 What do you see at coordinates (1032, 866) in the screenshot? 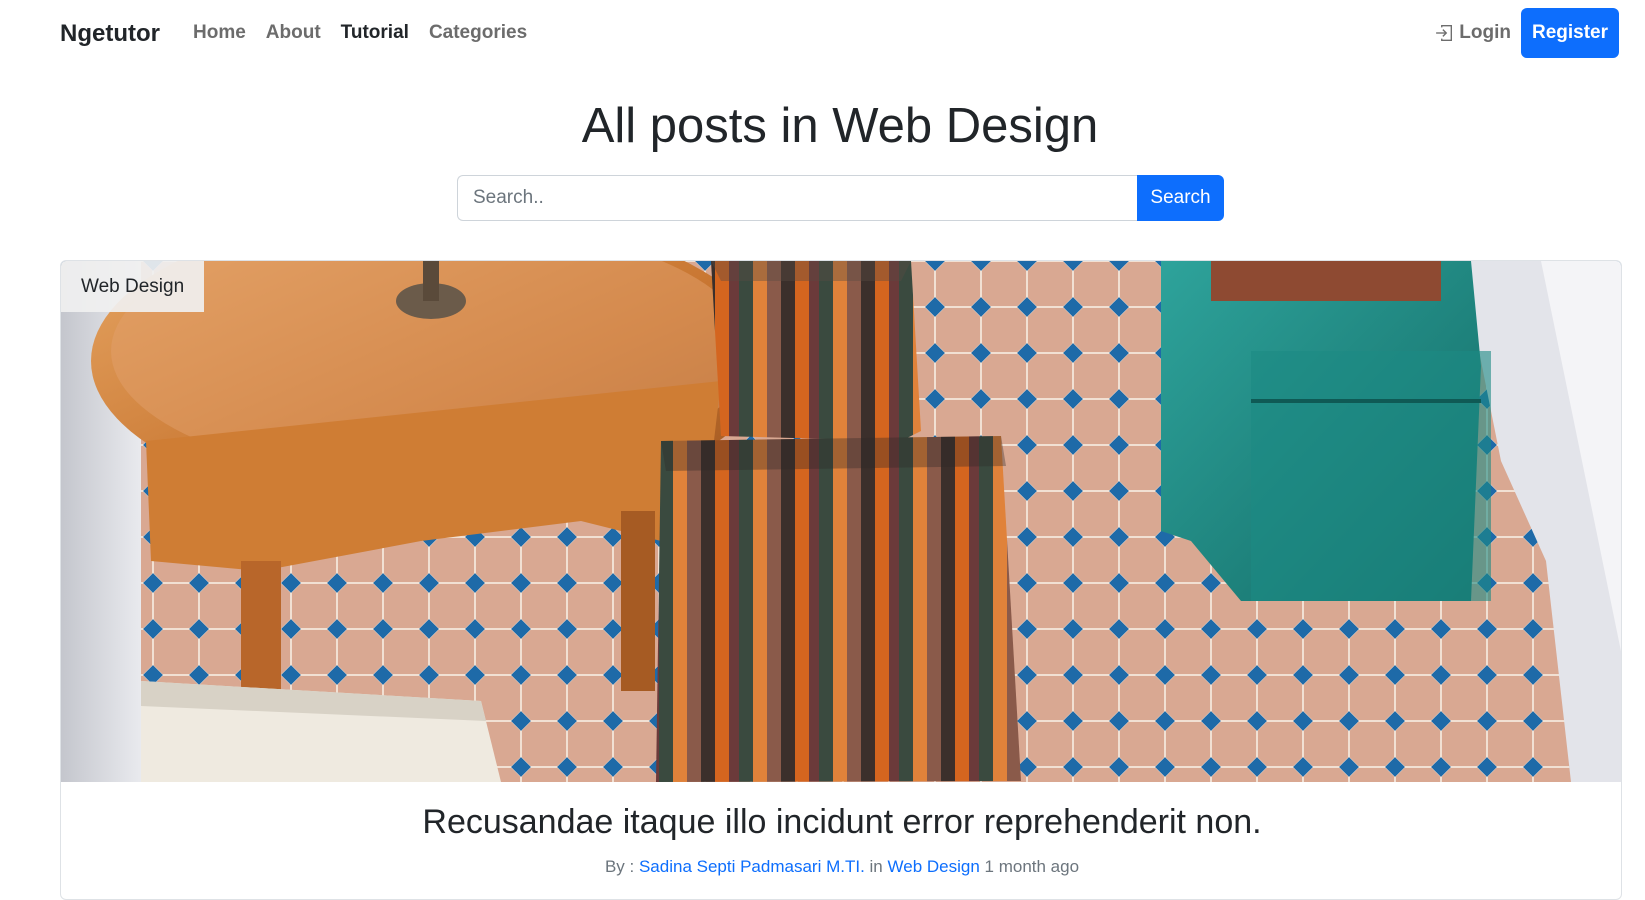
I see `post-time: 1 month ago` at bounding box center [1032, 866].